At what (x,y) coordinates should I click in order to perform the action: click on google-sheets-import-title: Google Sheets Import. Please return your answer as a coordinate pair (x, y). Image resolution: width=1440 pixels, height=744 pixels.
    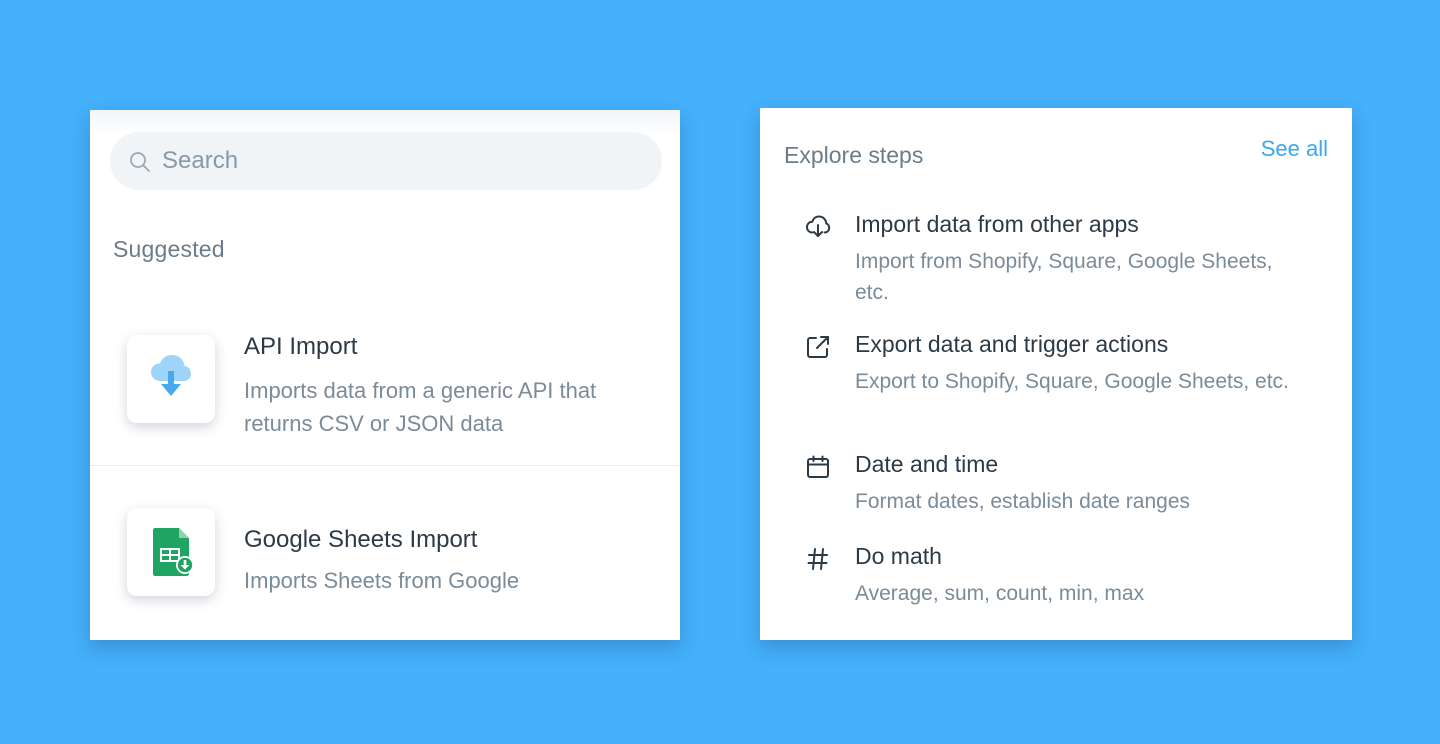
    Looking at the image, I should click on (361, 539).